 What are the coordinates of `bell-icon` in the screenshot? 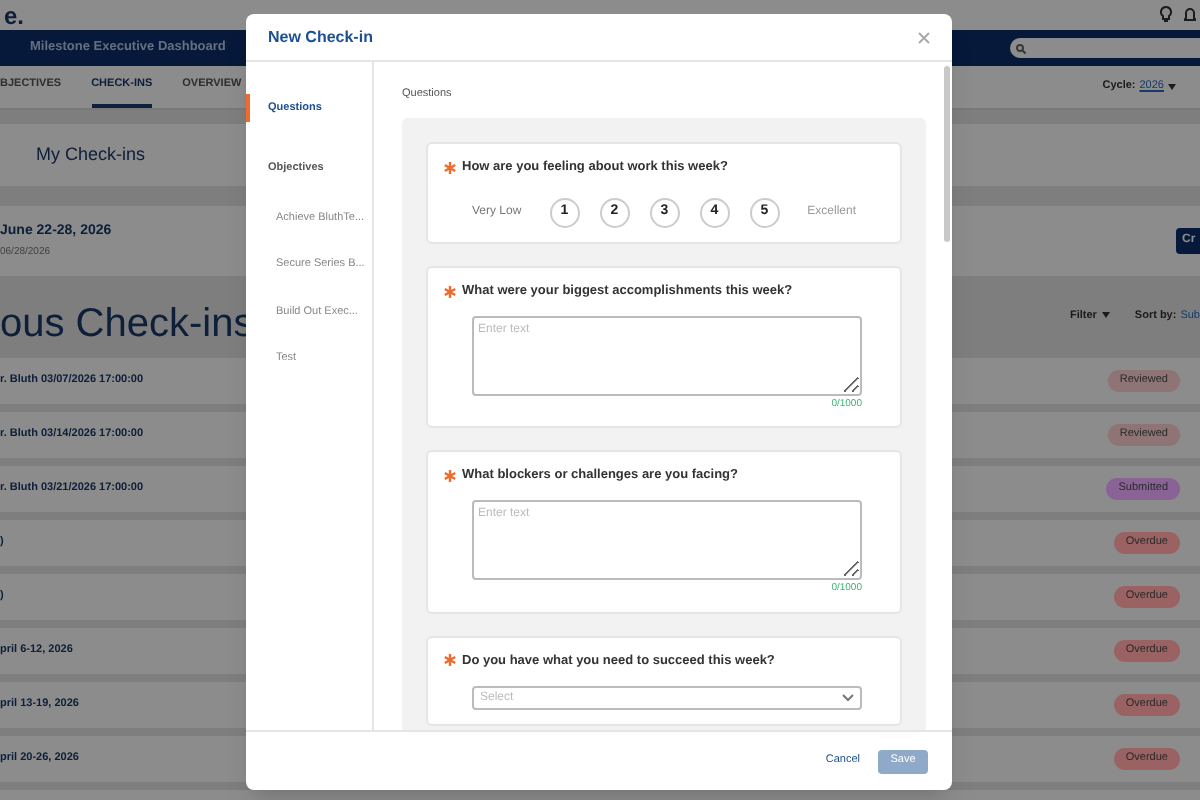 It's located at (1190, 15).